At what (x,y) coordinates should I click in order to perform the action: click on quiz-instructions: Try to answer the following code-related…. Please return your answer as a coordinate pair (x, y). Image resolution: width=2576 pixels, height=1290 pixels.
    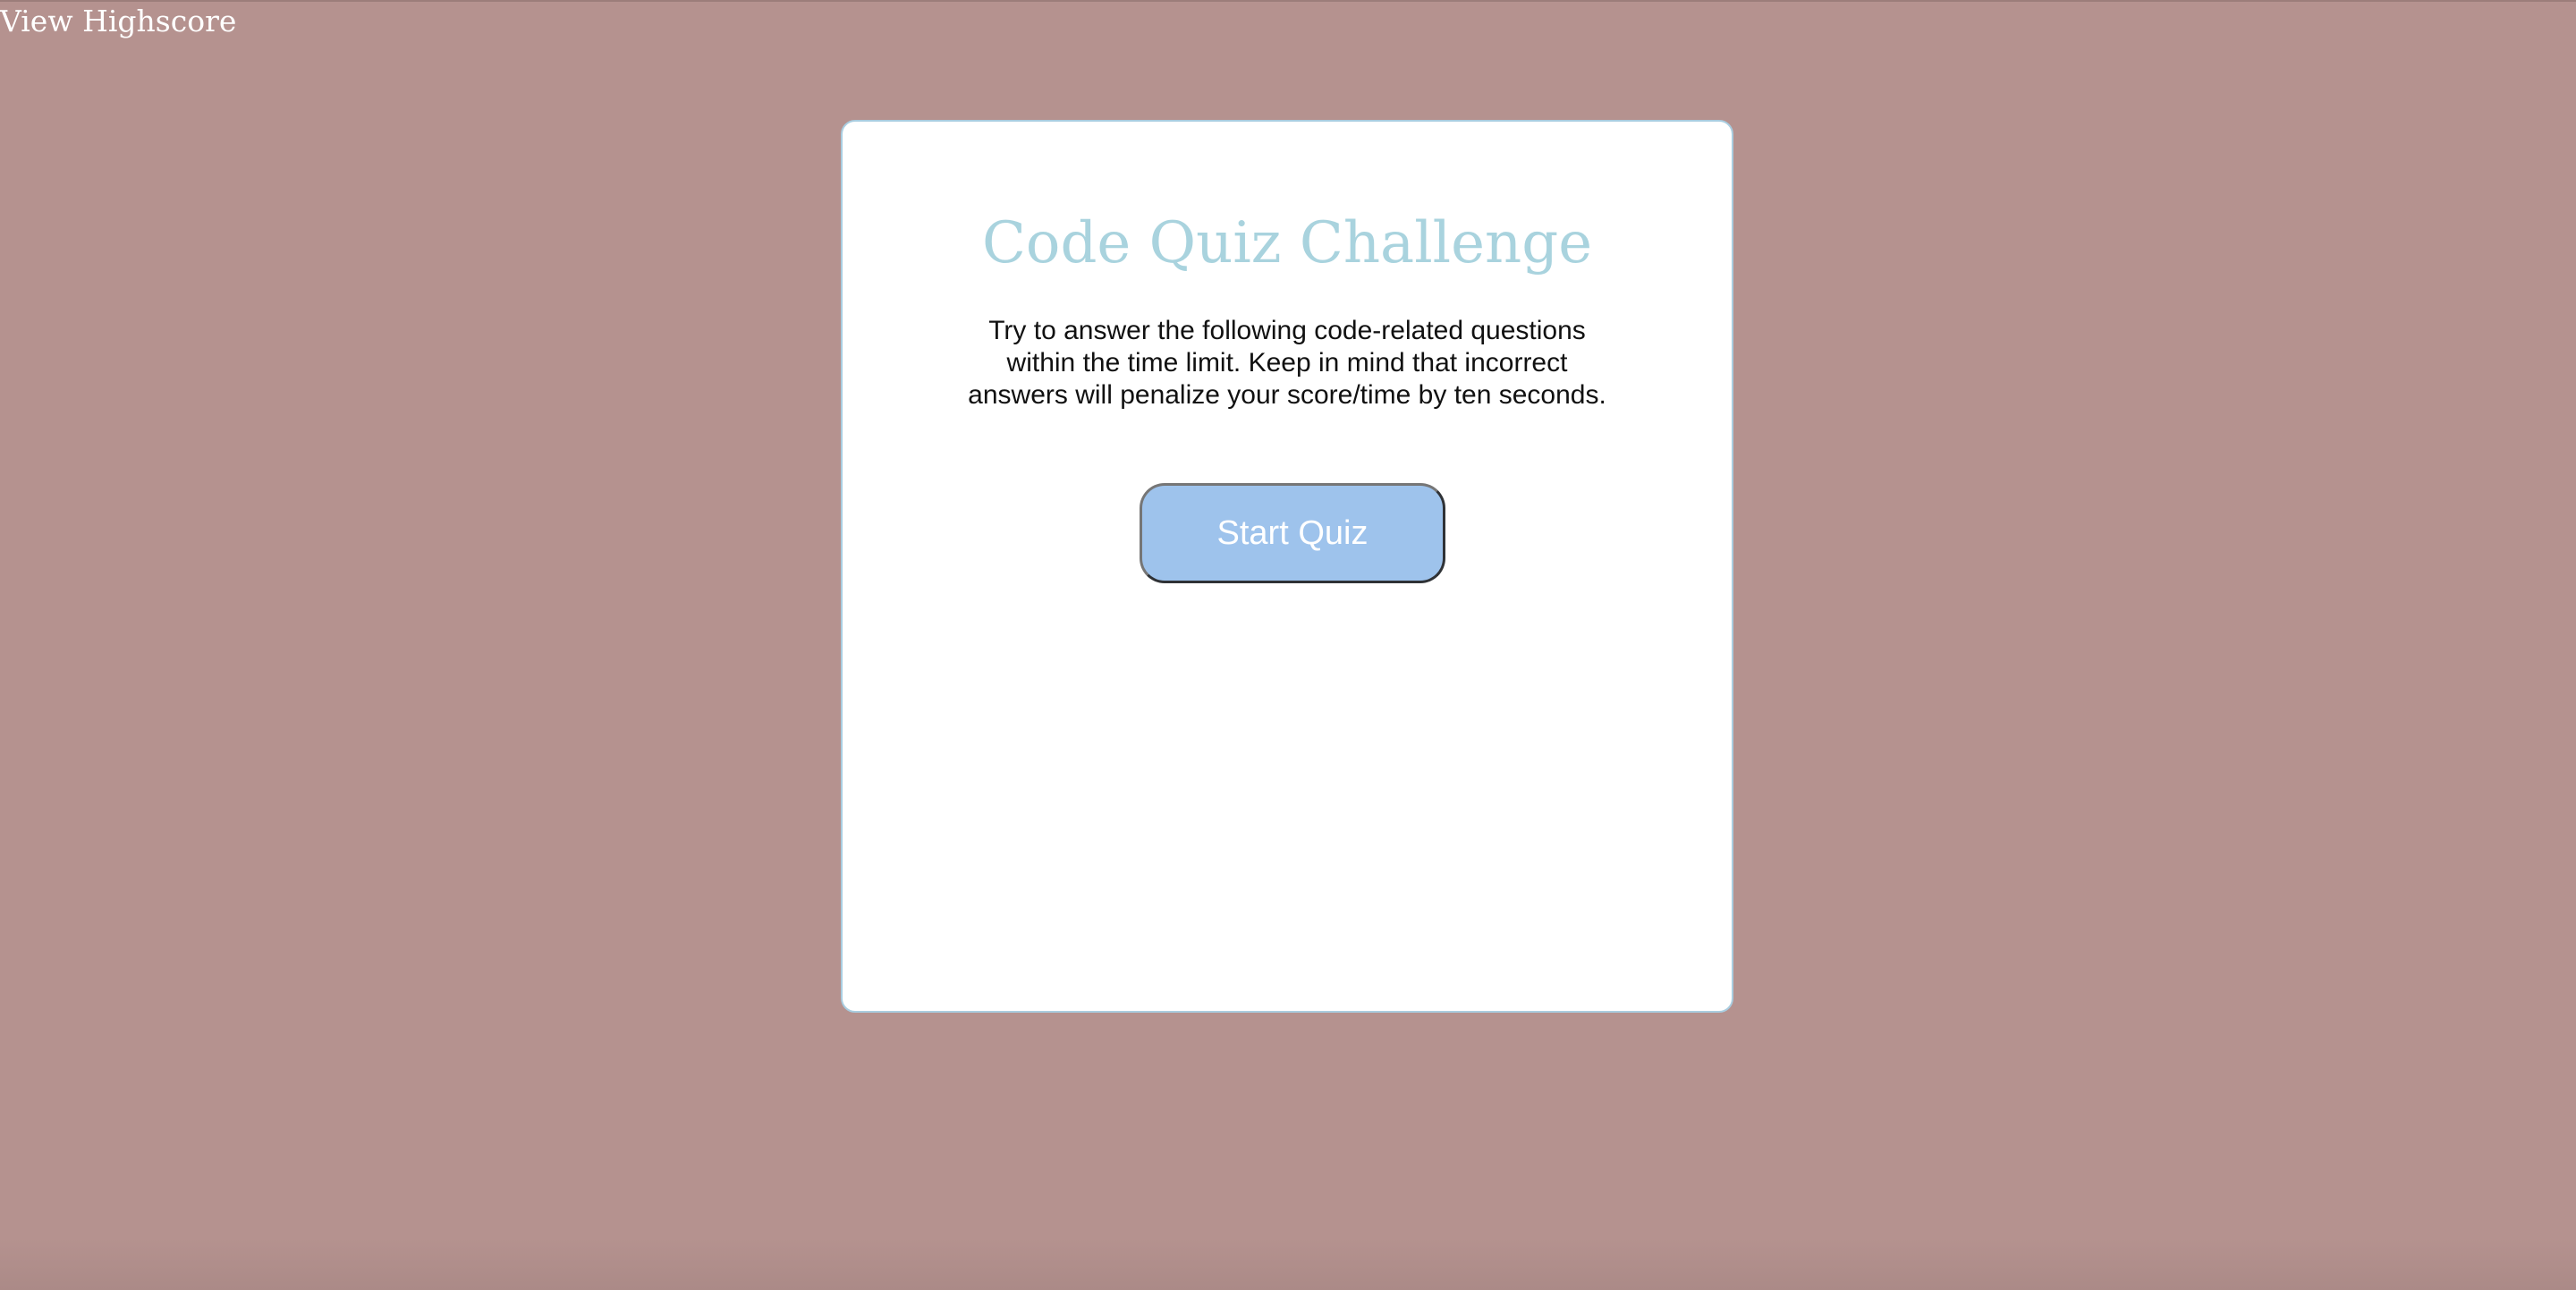
    Looking at the image, I should click on (1287, 363).